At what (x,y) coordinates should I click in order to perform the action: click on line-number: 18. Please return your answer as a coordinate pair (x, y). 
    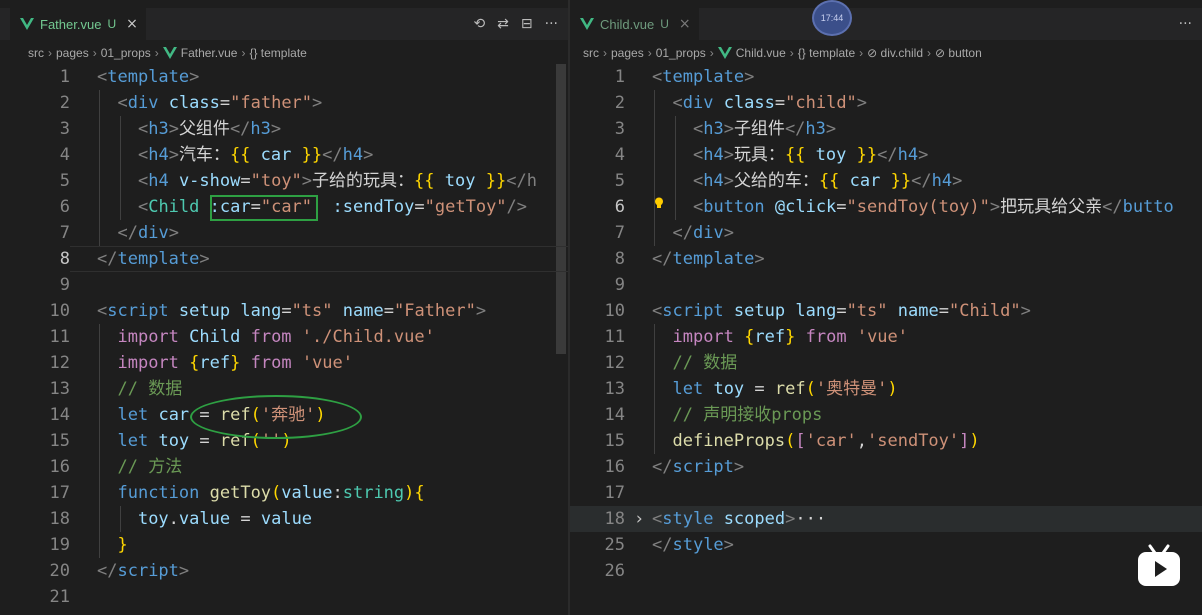
    Looking at the image, I should click on (614, 519).